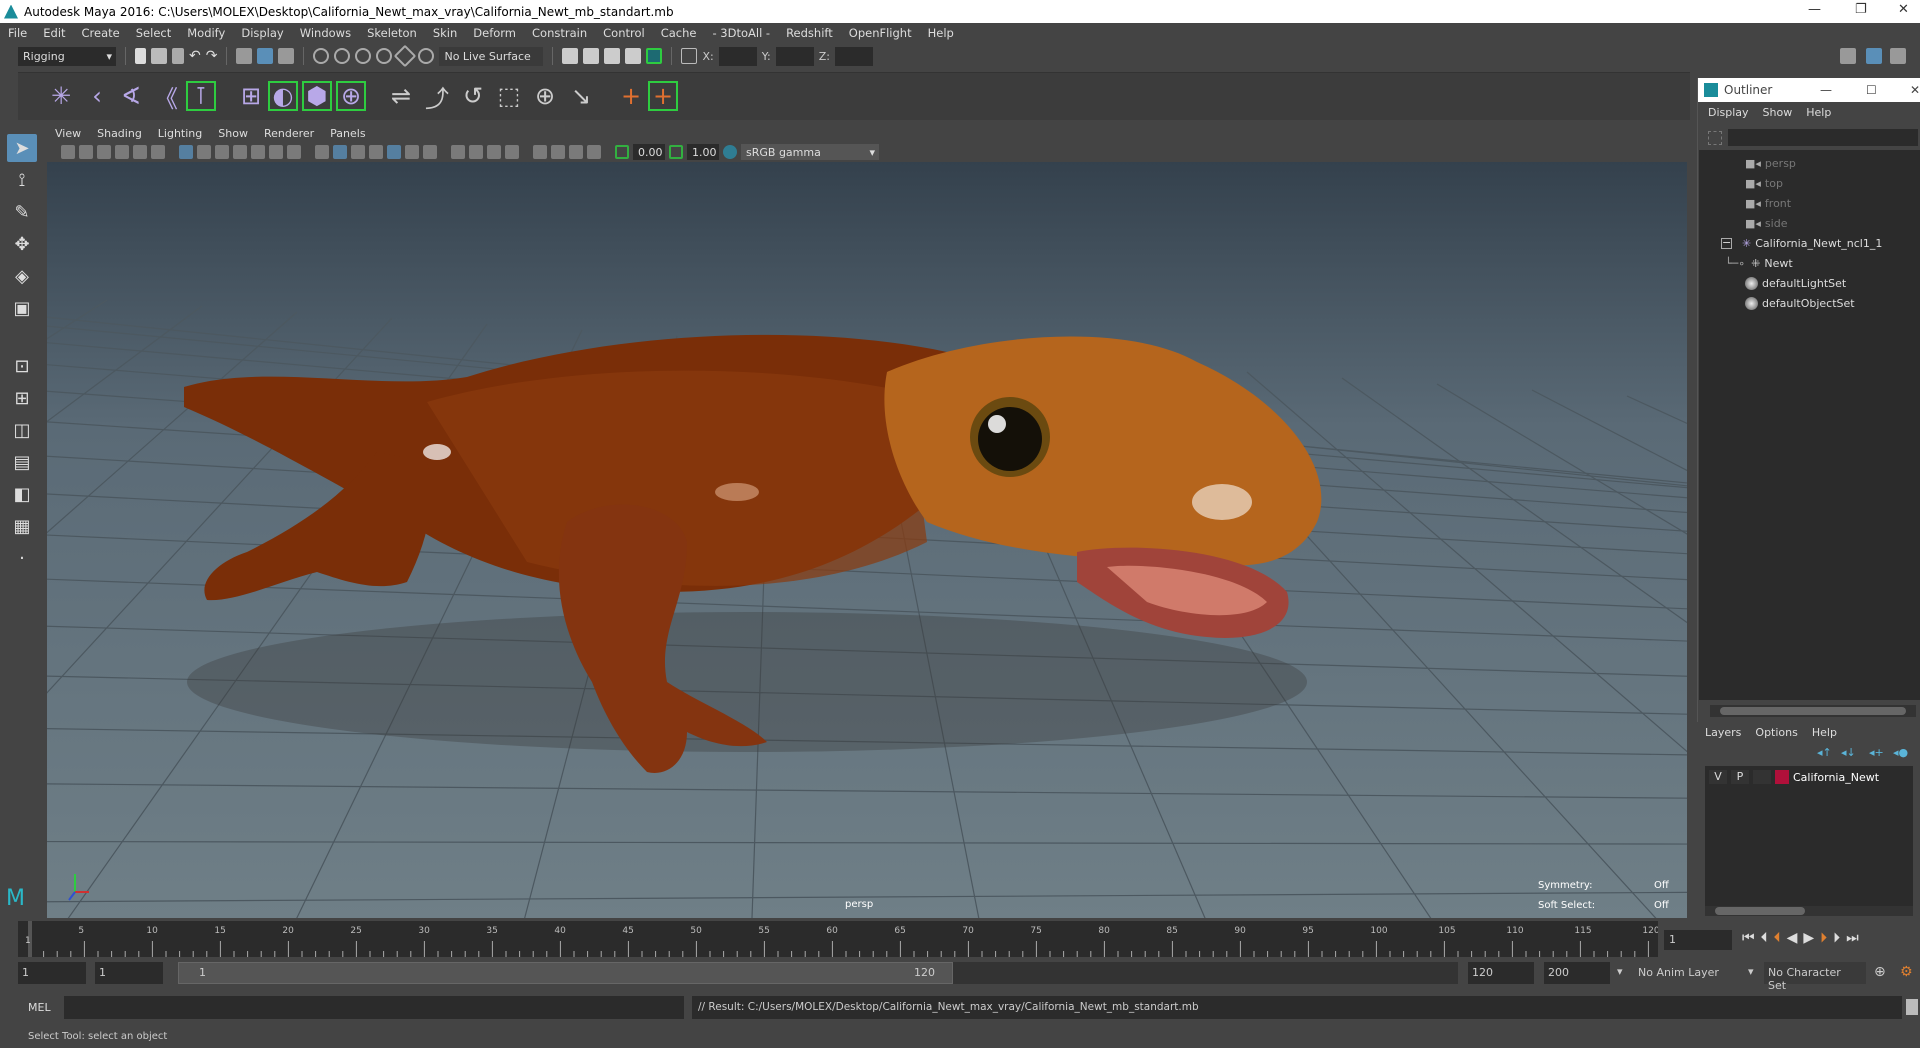  Describe the element at coordinates (809, 33) in the screenshot. I see `menu-redshift: Redshift` at that location.